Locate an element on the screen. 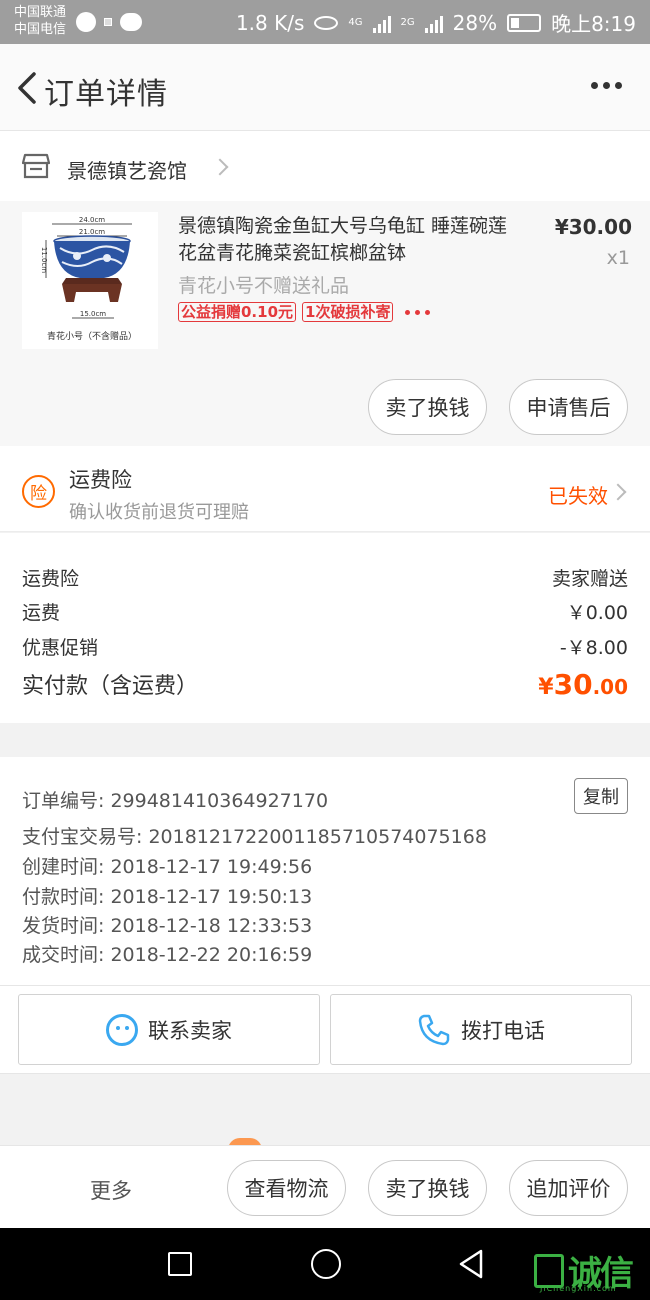 Image resolution: width=650 pixels, height=1300 pixels. bottom-action-bar: 更多 查看物流 卖了换钱 追加评价 is located at coordinates (325, 1186).